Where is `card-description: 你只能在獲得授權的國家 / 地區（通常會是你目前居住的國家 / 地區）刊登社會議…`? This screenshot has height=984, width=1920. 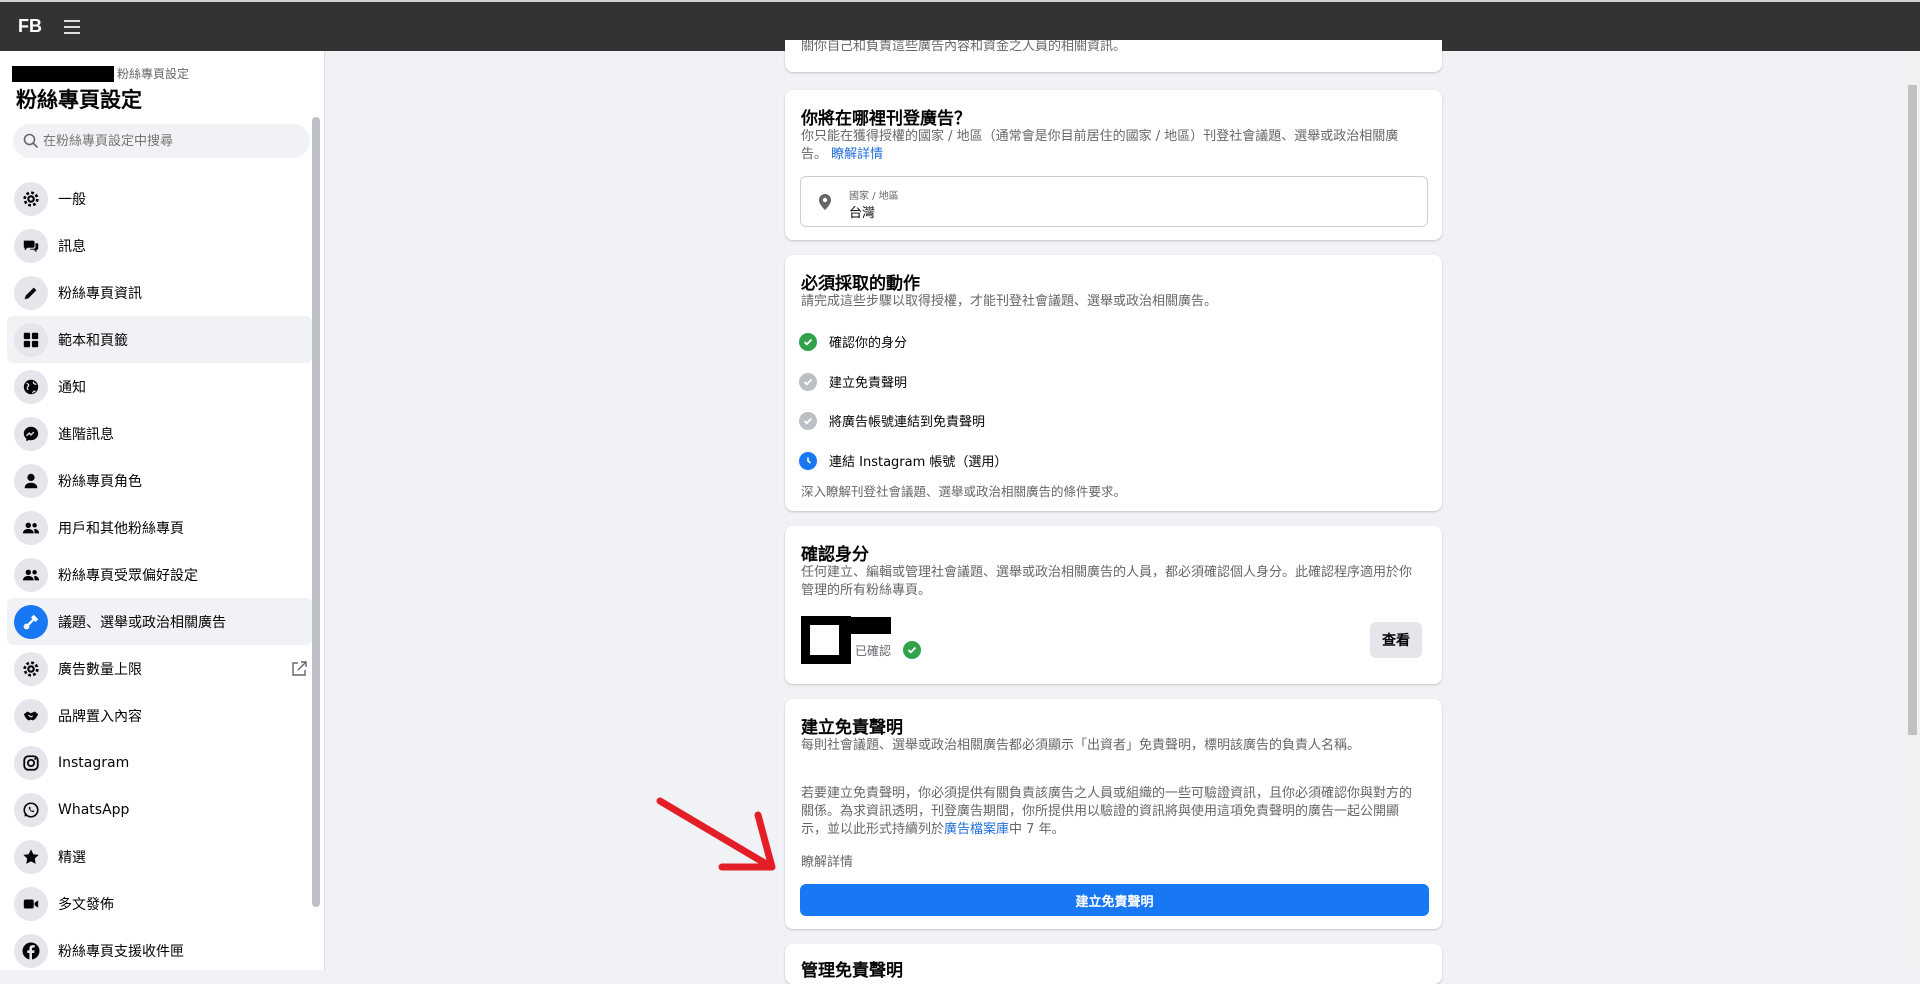
card-description: 你只能在獲得授權的國家 / 地區（通常會是你目前居住的國家 / 地區）刊登社會議… is located at coordinates (1111, 146).